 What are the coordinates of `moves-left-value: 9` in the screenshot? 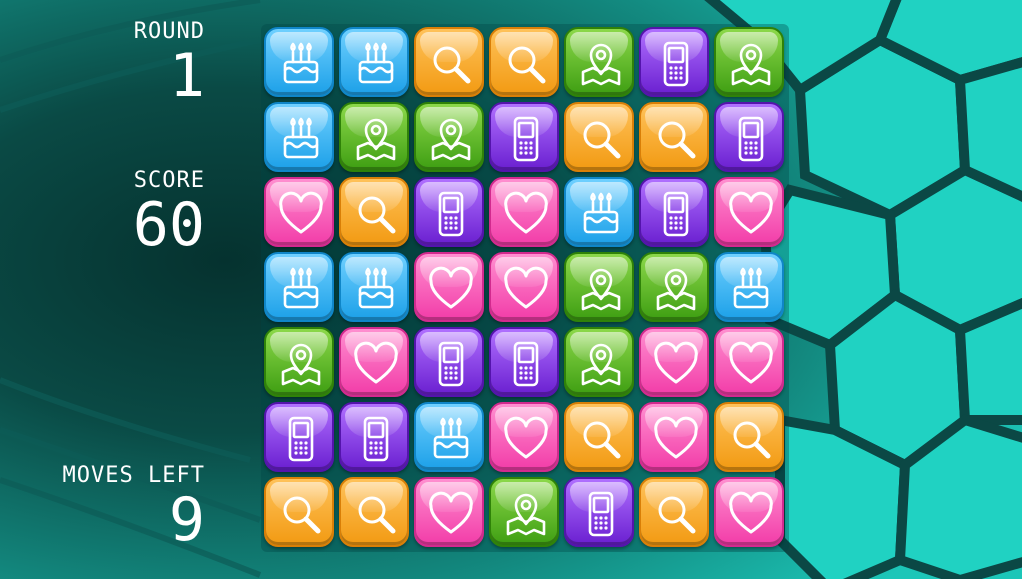 It's located at (186, 520).